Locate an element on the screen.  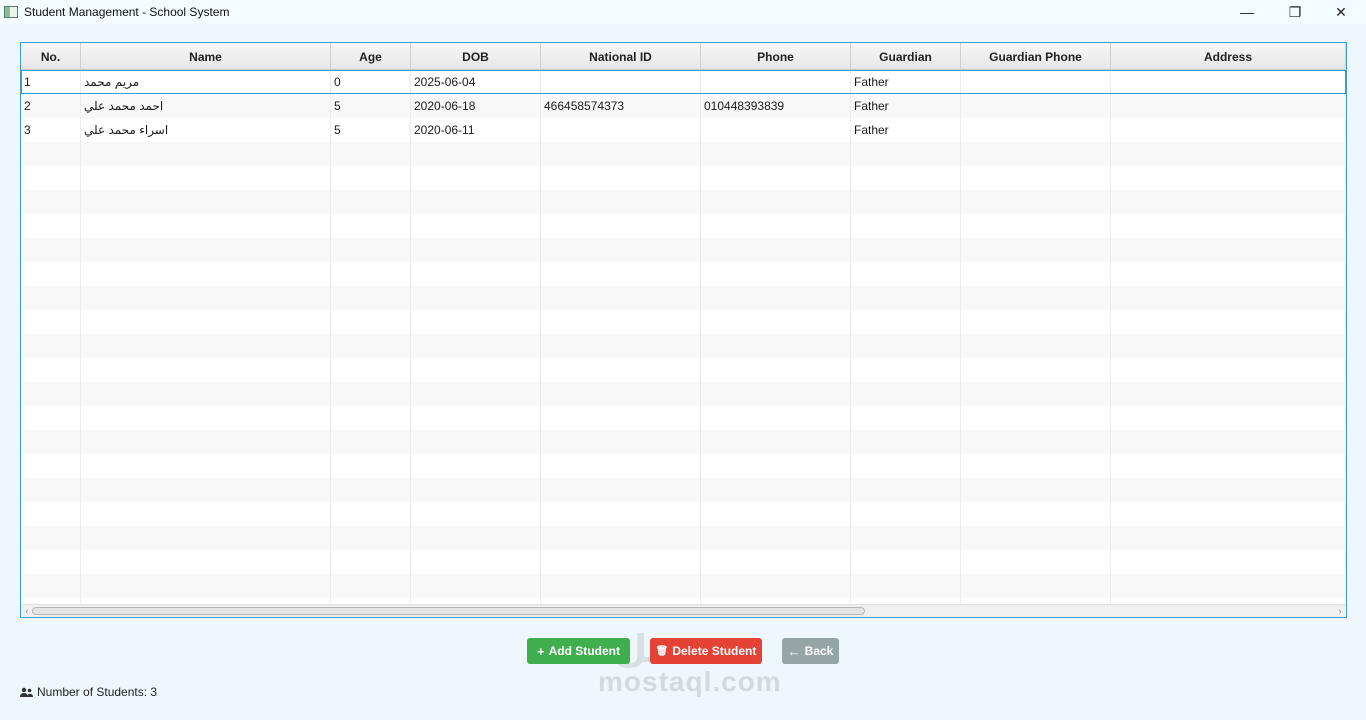
column-header-dob: DOB is located at coordinates (476, 56).